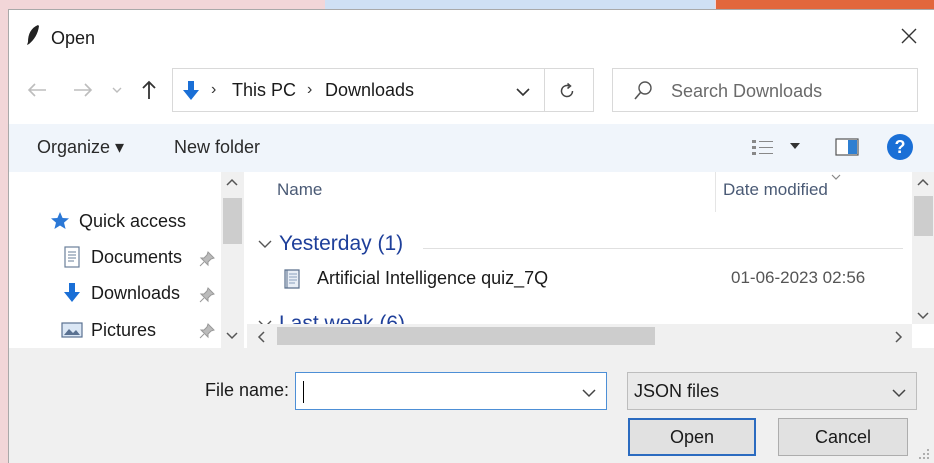 This screenshot has height=463, width=934. I want to click on forward-arrow-icon, so click(83, 90).